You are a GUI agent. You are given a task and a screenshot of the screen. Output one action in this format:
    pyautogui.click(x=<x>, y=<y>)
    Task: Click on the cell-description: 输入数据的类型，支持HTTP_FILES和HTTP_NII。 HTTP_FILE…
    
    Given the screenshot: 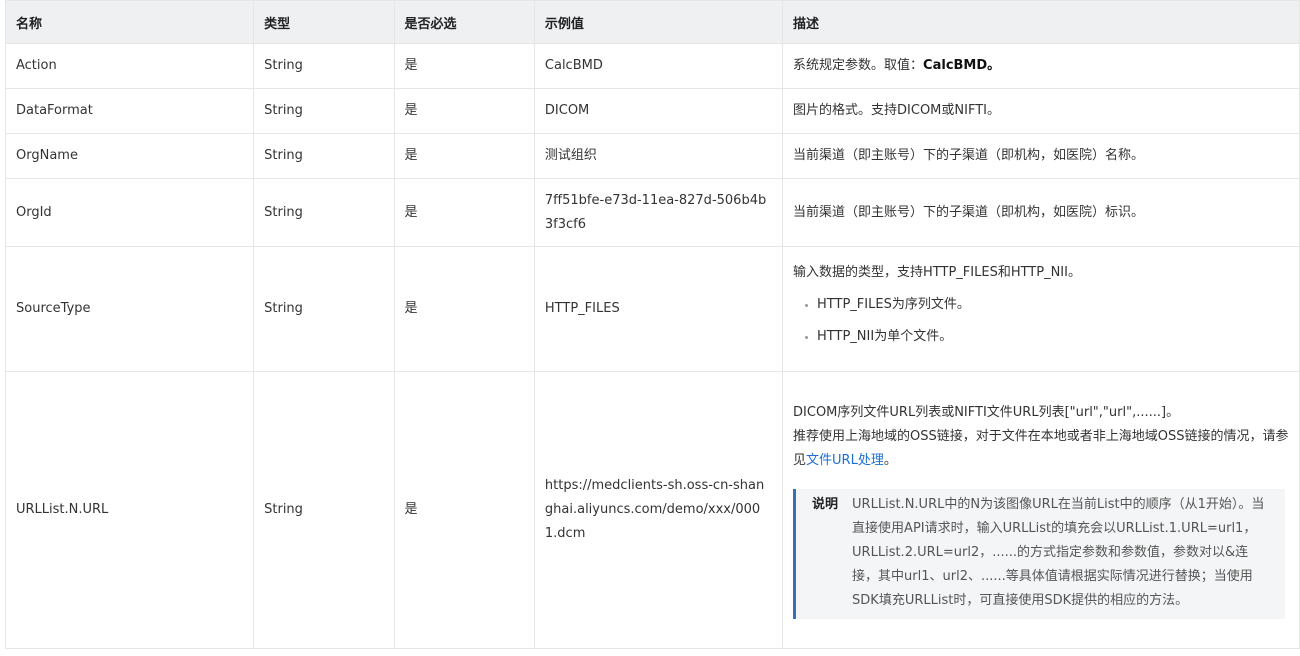 What is the action you would take?
    pyautogui.click(x=1041, y=309)
    